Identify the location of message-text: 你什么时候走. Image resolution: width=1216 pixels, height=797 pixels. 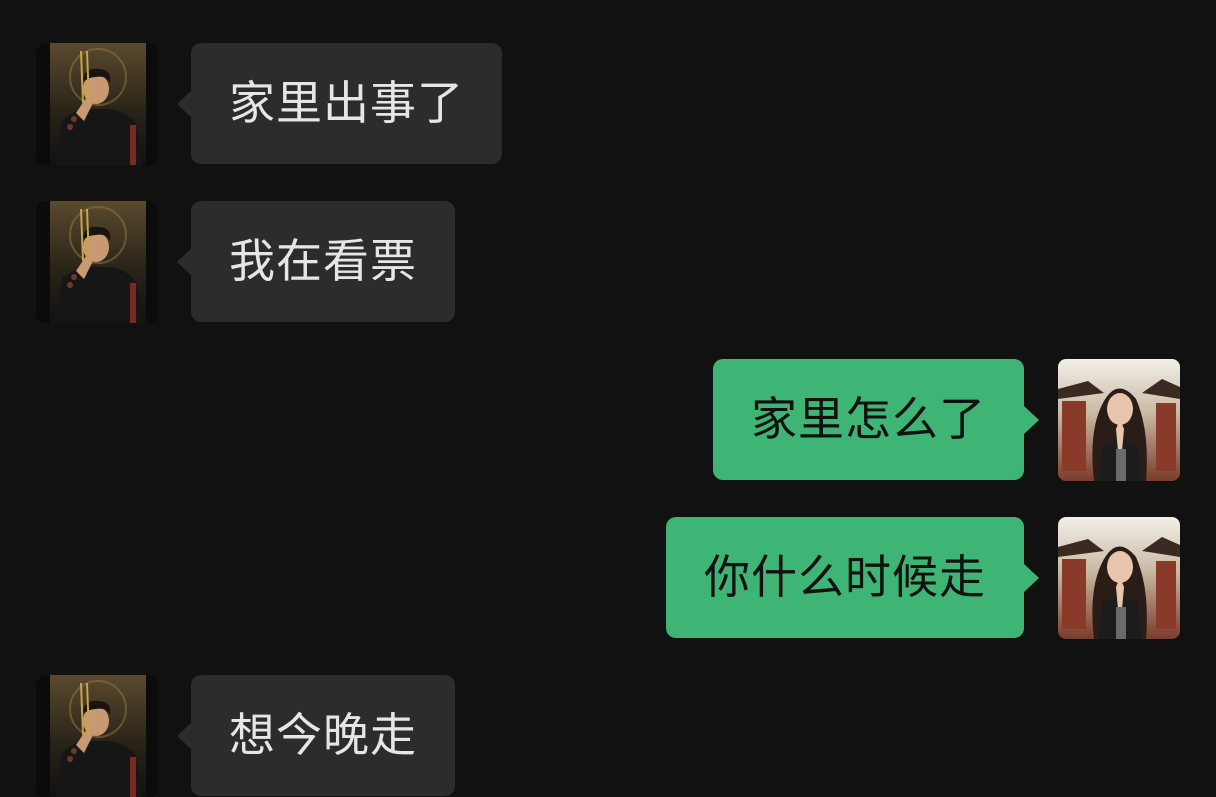
(845, 577).